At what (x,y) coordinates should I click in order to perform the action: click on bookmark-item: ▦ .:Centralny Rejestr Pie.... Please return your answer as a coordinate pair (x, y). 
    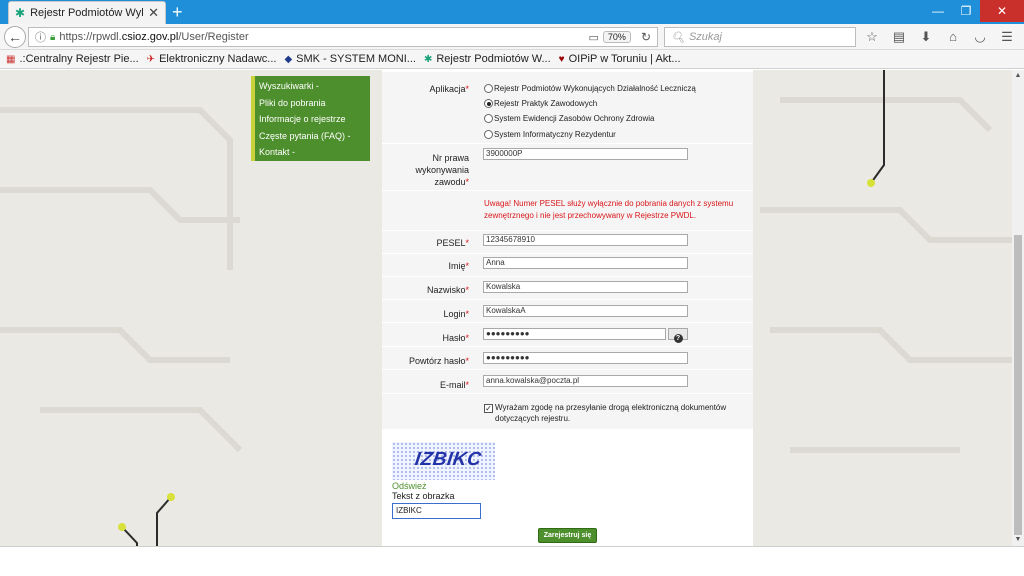
    Looking at the image, I should click on (72, 59).